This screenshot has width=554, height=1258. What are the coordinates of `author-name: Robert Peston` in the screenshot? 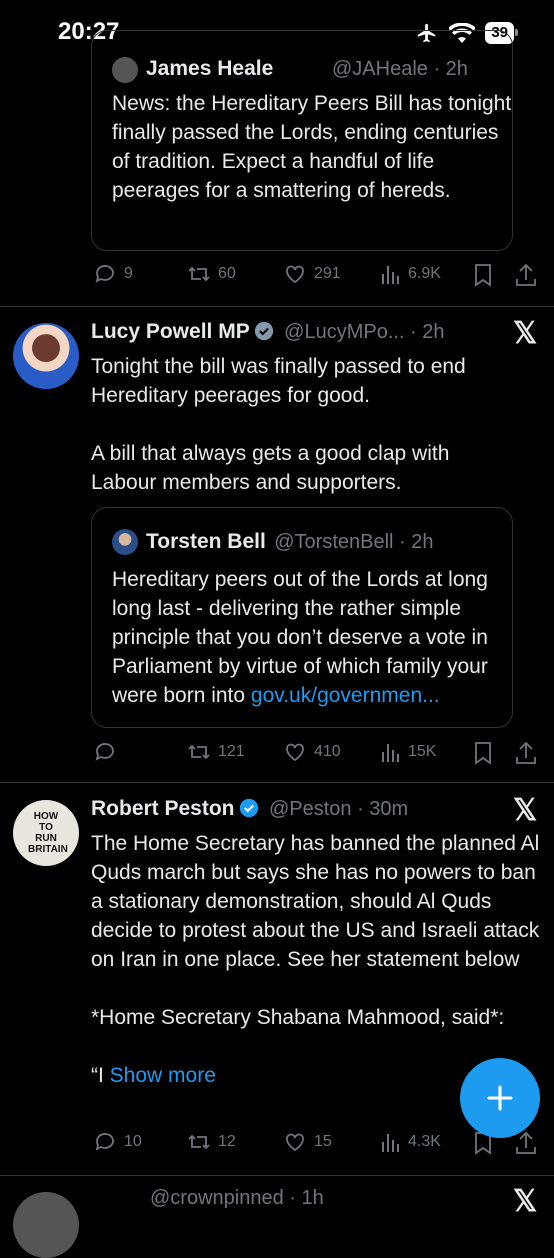 It's located at (163, 808).